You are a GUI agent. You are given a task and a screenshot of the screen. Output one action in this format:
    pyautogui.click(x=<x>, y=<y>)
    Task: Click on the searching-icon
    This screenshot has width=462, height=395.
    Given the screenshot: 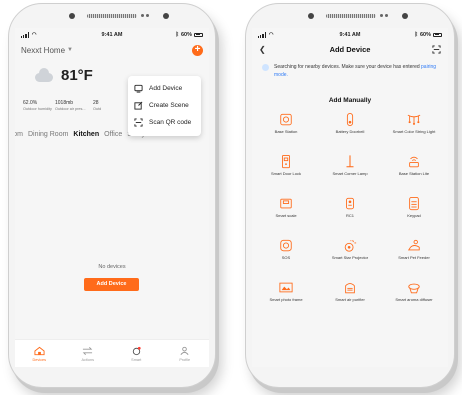 What is the action you would take?
    pyautogui.click(x=265, y=67)
    